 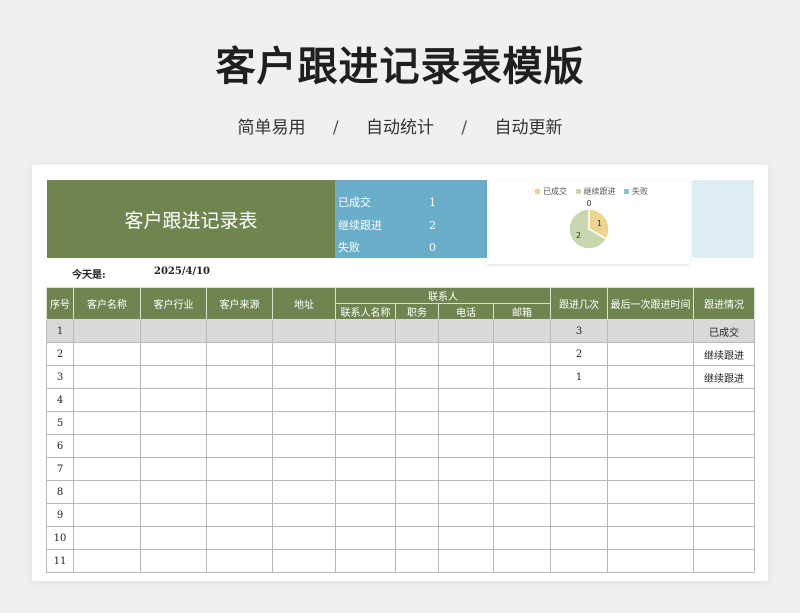 I want to click on col-follow-status: 跟进情况, so click(x=724, y=303).